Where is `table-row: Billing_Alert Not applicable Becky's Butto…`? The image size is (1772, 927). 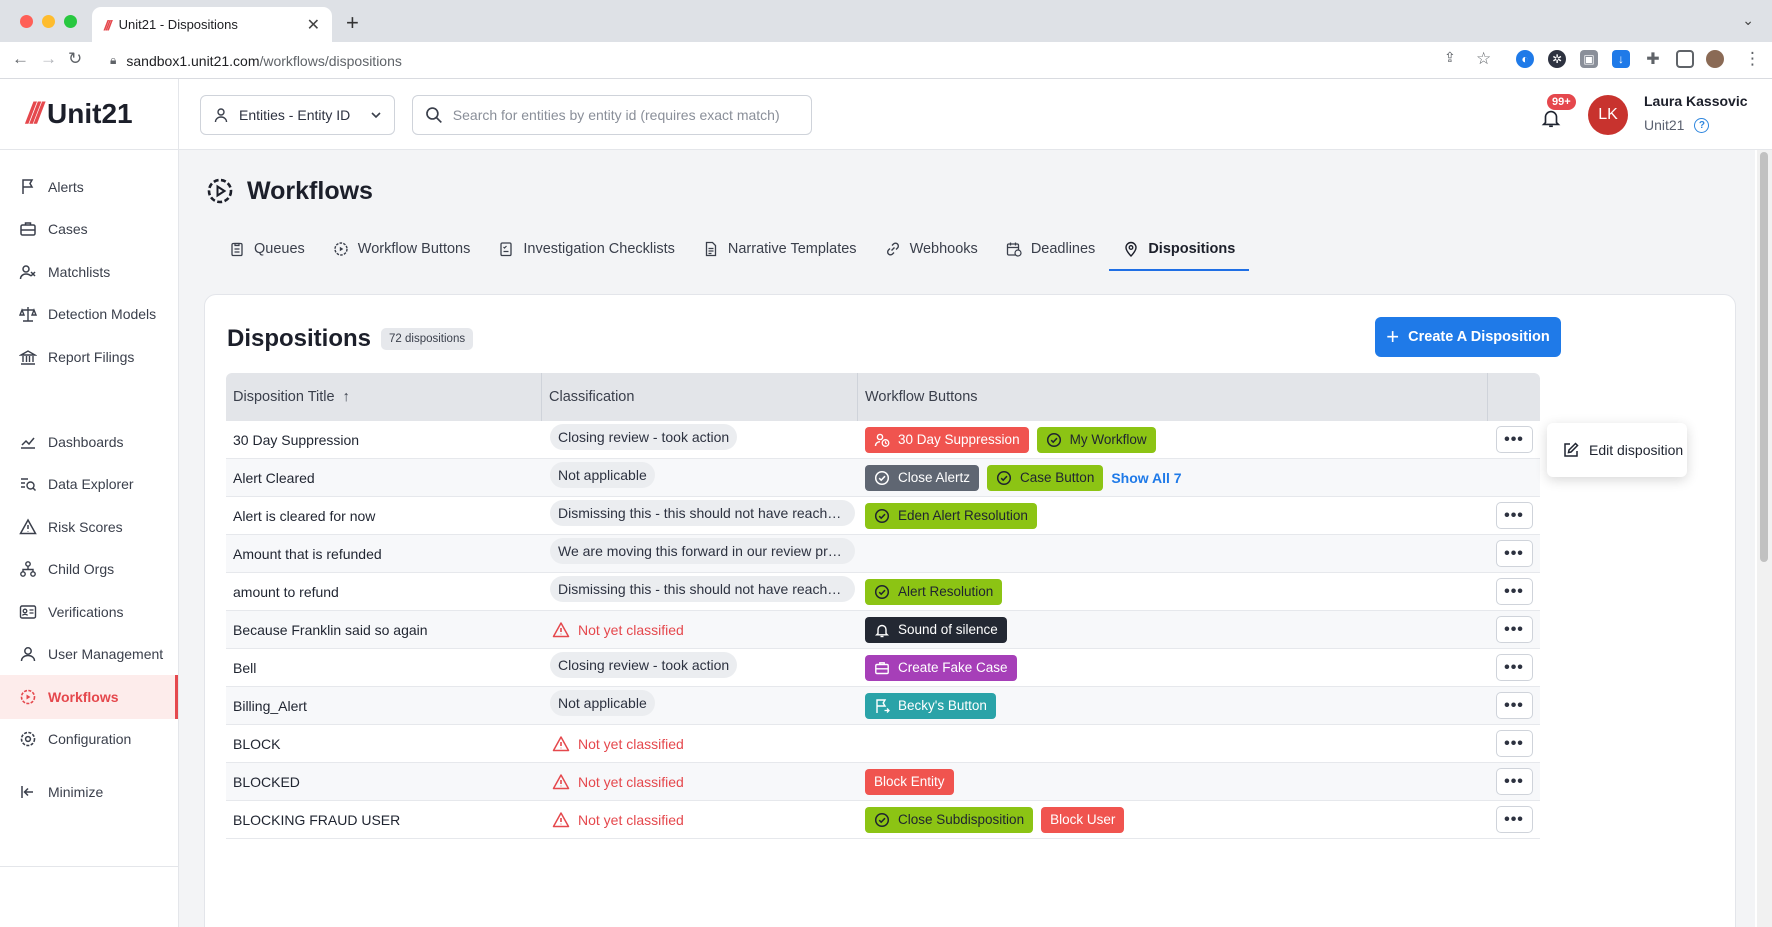
table-row: Billing_Alert Not applicable Becky's Butto… is located at coordinates (883, 706).